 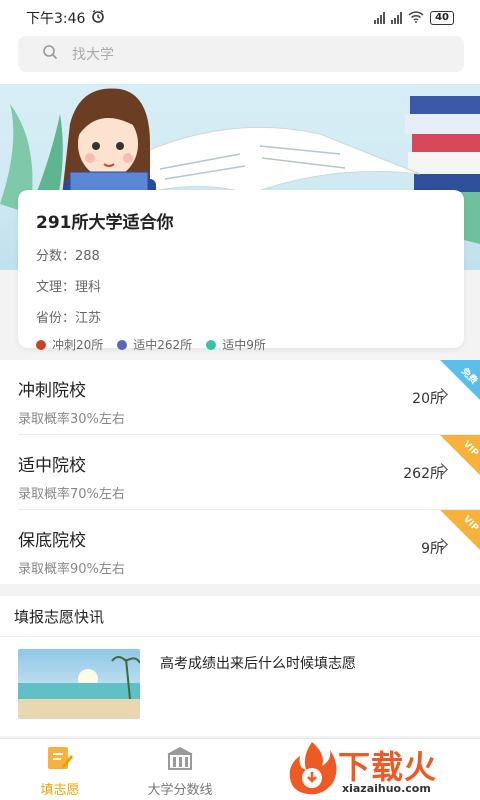 I want to click on legend-item-moderate: 适中262所, so click(x=154, y=344).